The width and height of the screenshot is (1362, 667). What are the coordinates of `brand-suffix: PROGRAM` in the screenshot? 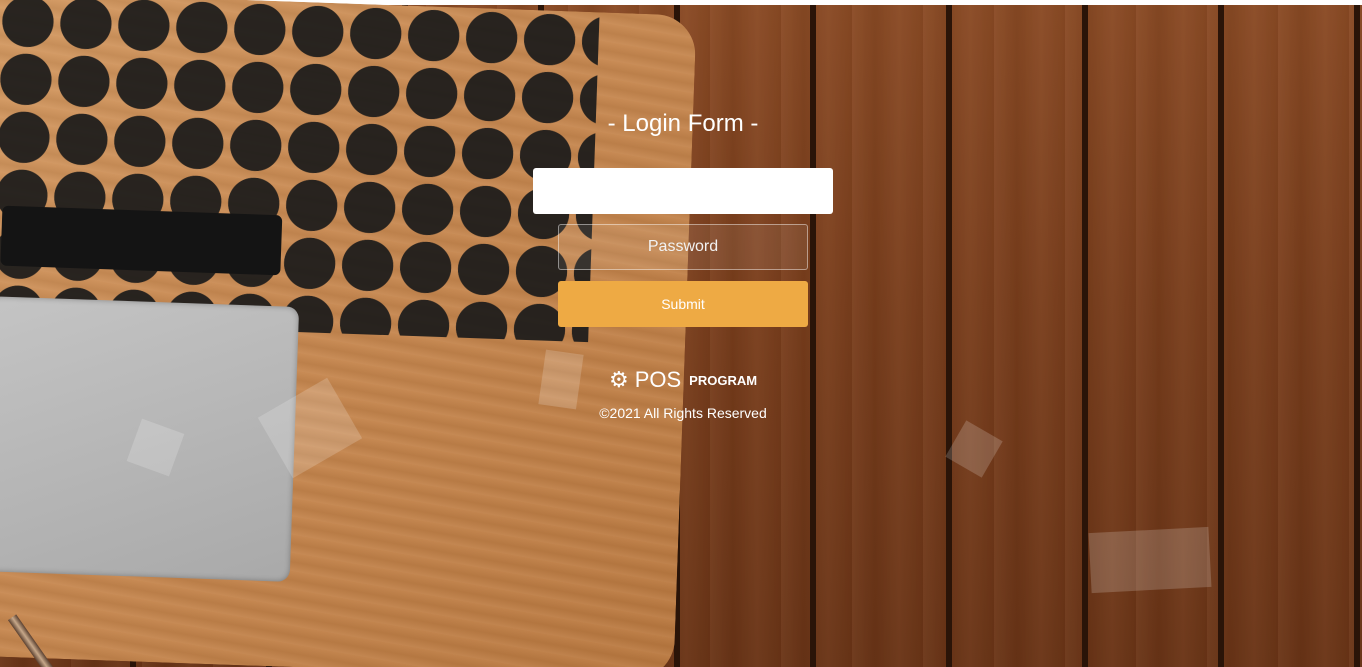 It's located at (723, 380).